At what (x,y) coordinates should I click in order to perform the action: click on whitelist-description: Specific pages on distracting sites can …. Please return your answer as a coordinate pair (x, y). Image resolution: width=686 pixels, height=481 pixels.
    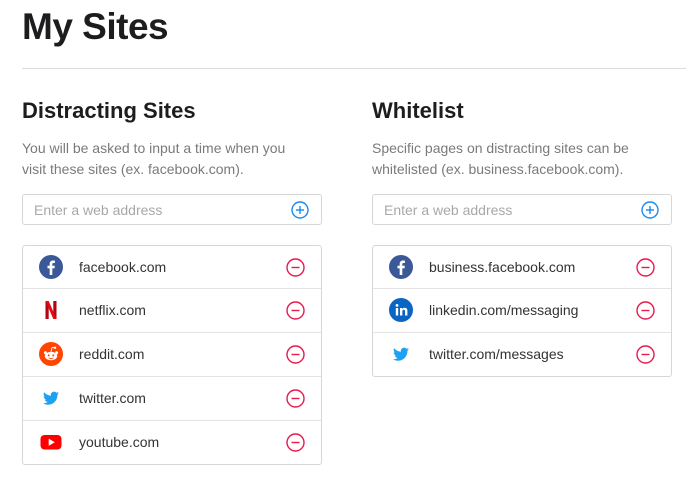
    Looking at the image, I should click on (517, 159).